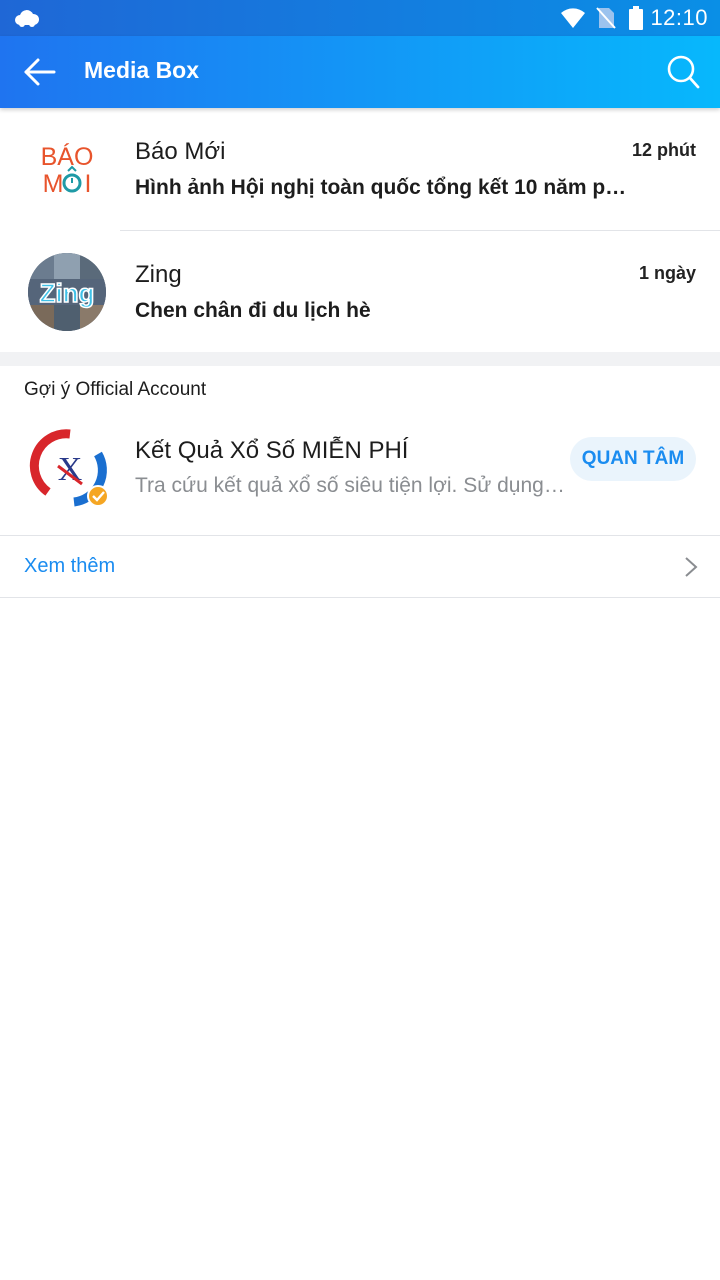  What do you see at coordinates (573, 18) in the screenshot?
I see `wifi-icon` at bounding box center [573, 18].